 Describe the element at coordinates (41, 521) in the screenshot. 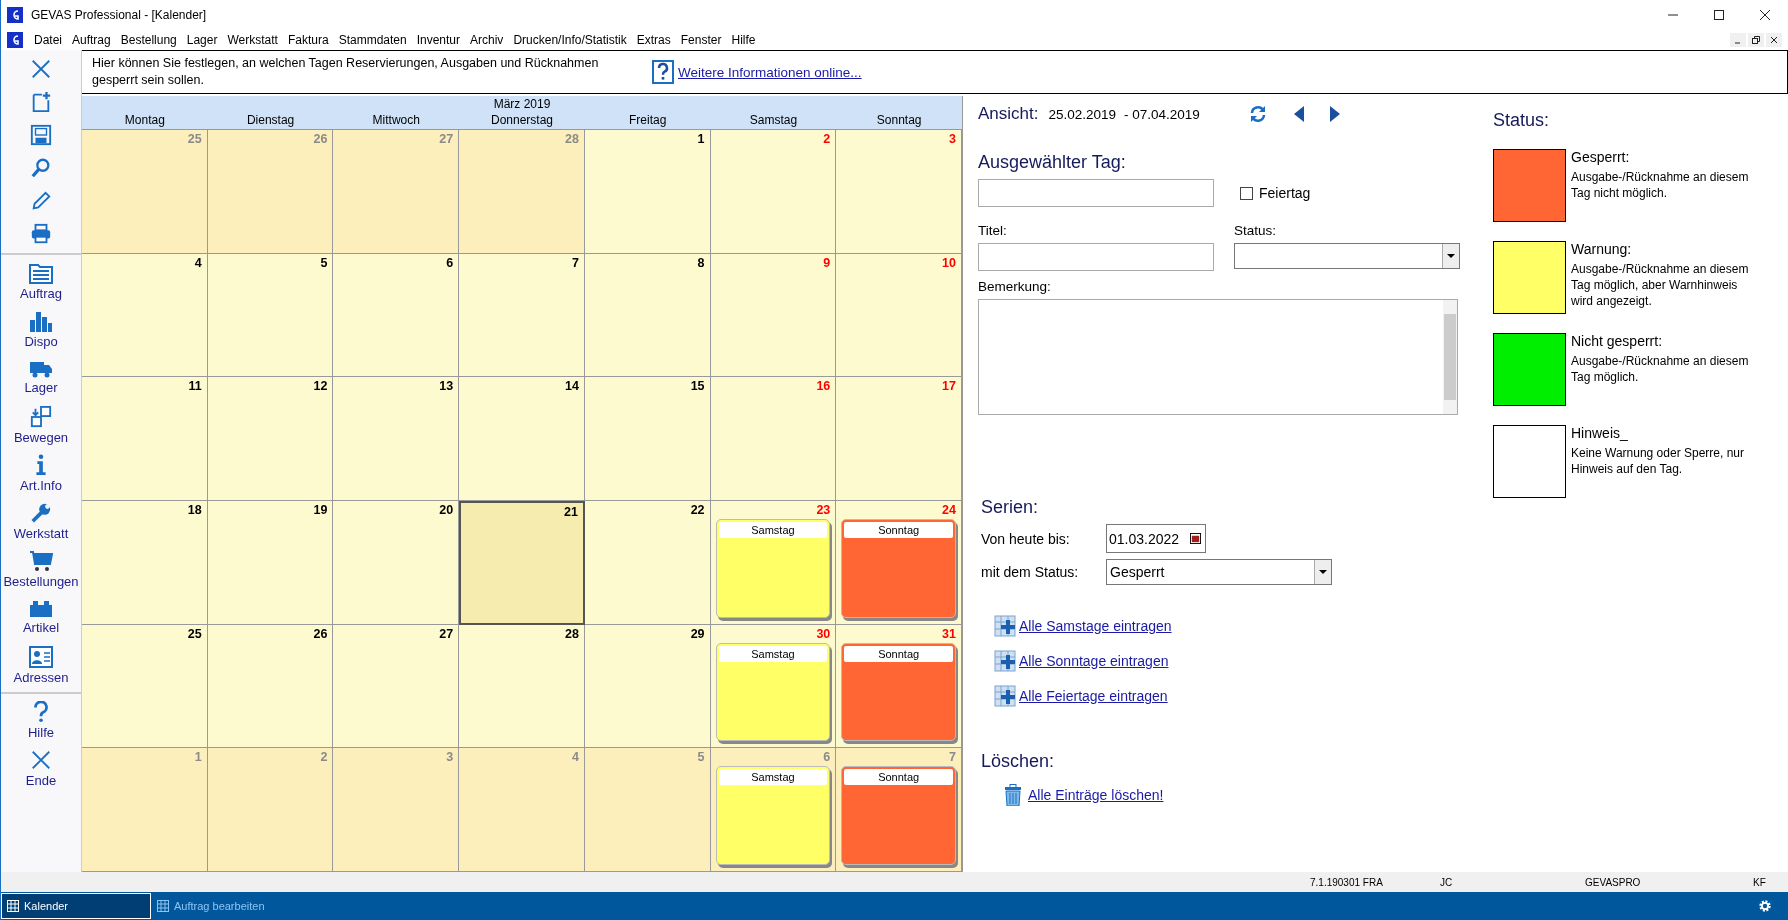

I see `sidebar-item: Werkstatt` at that location.